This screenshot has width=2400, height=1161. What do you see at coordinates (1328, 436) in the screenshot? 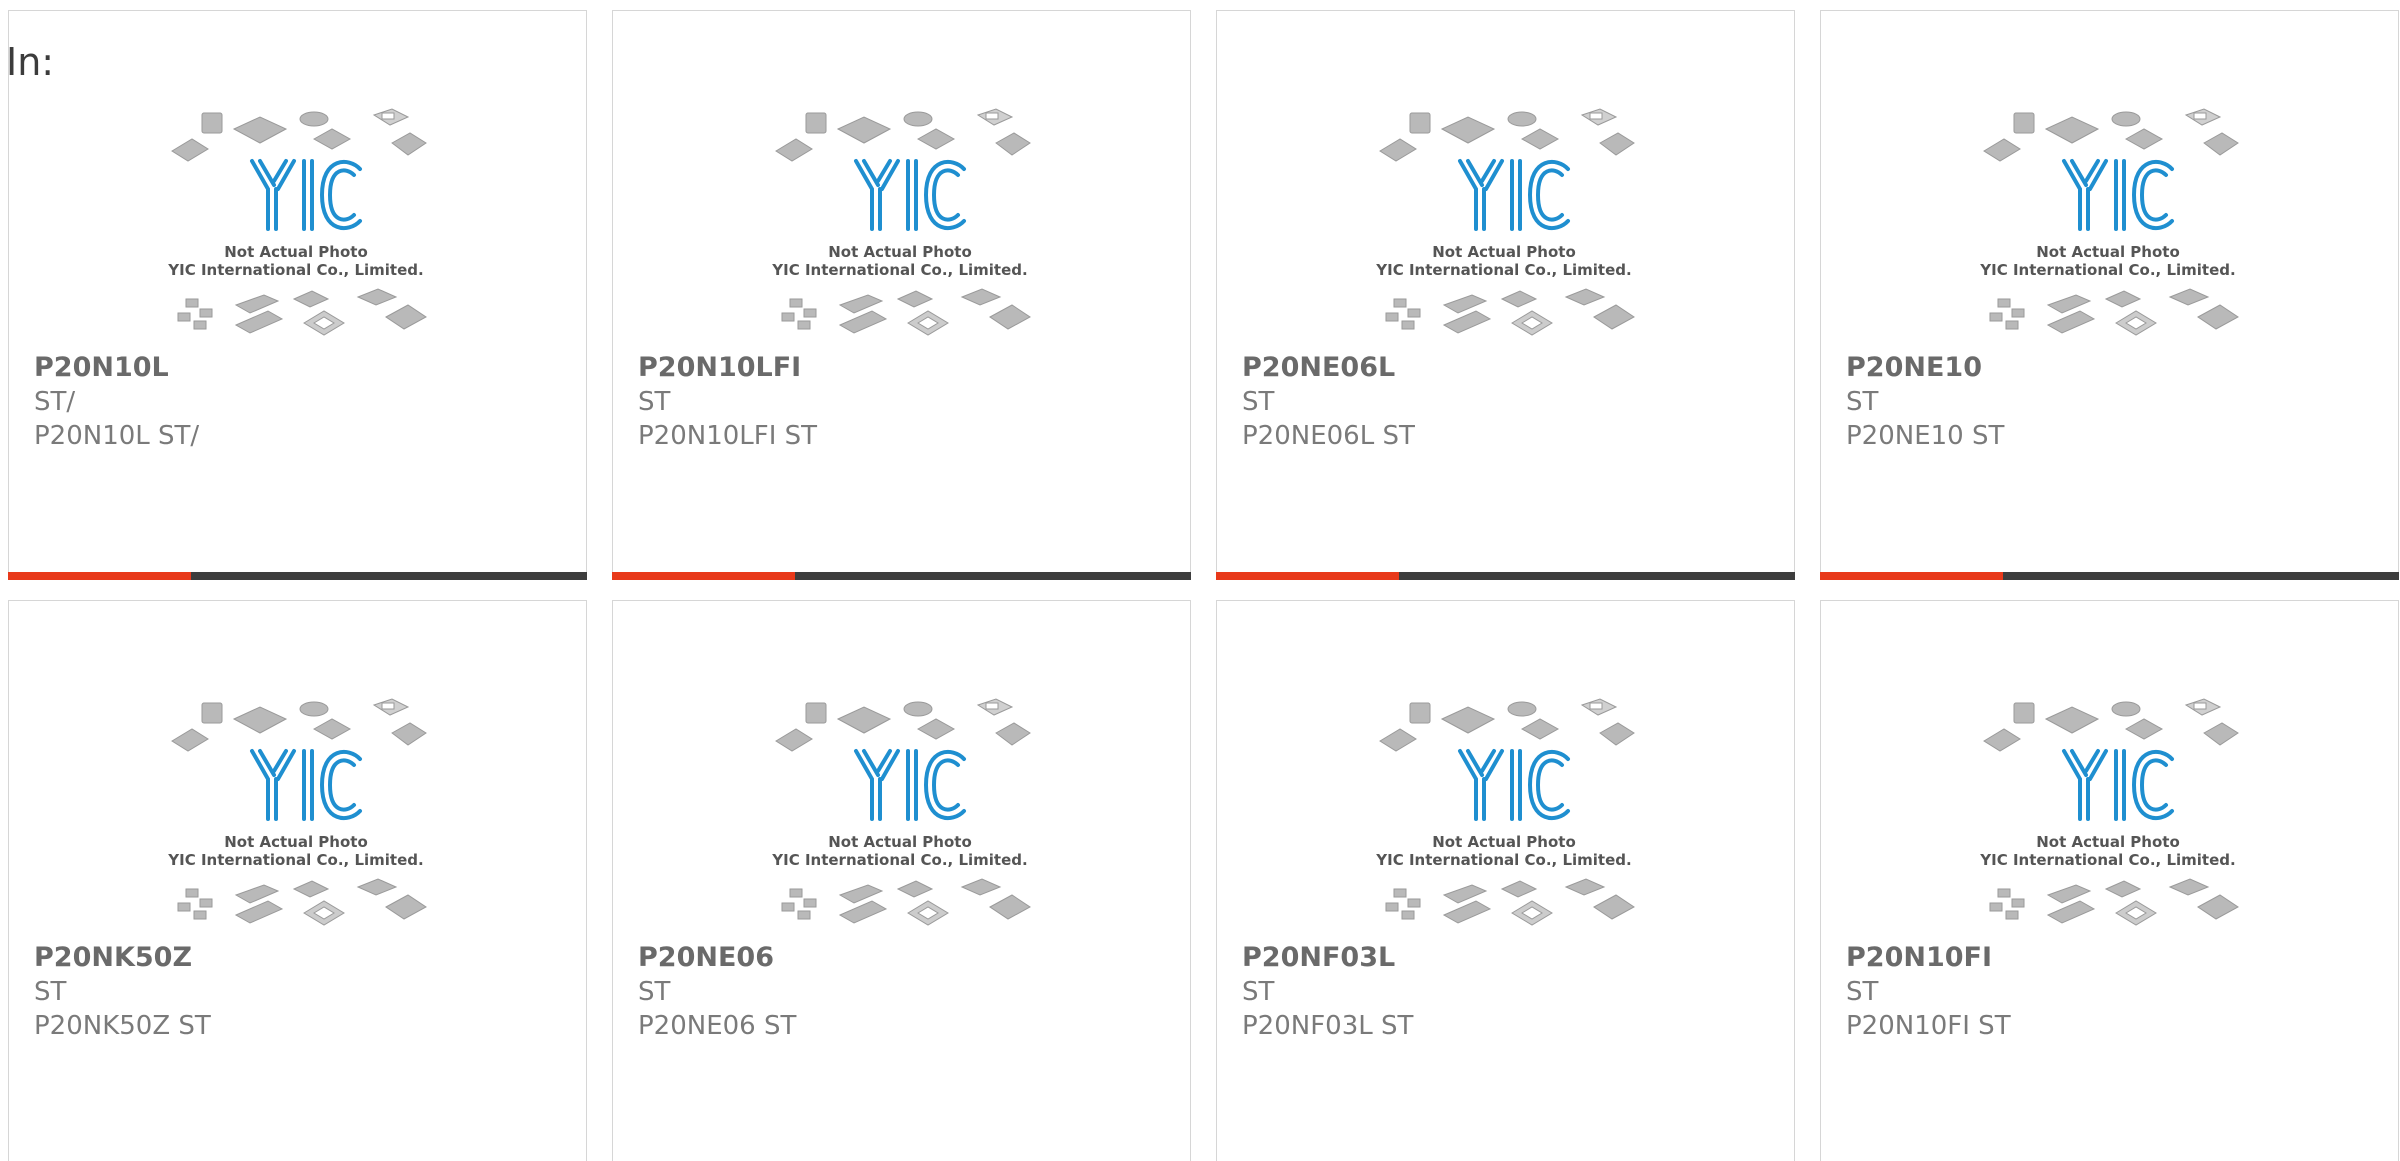
I see `product-description: P20NE06L ST` at bounding box center [1328, 436].